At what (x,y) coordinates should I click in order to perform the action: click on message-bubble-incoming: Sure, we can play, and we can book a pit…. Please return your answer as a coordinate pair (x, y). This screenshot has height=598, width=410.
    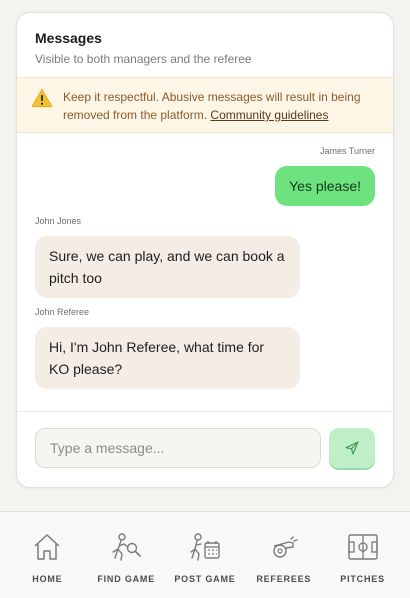
    Looking at the image, I should click on (167, 267).